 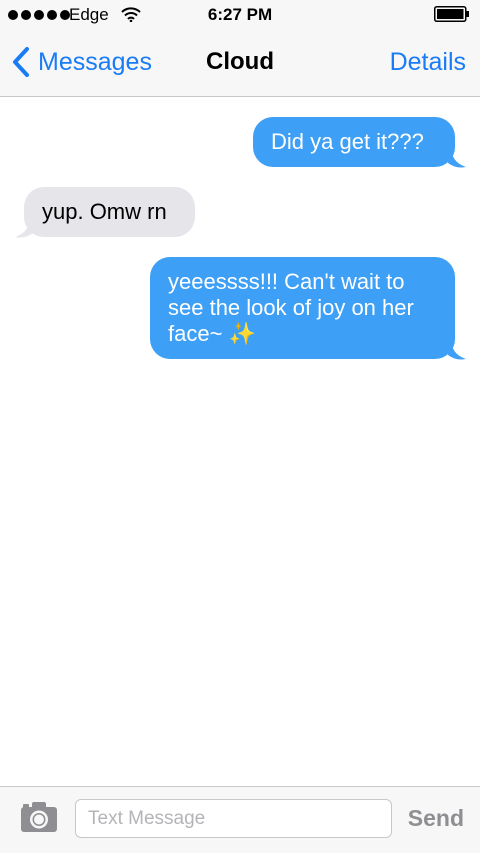 I want to click on send-button: Send, so click(x=436, y=818).